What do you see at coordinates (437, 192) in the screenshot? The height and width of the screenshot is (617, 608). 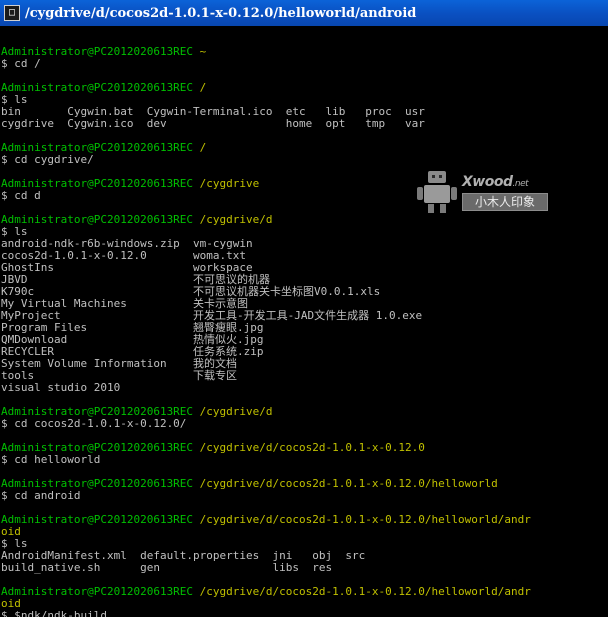 I see `robot-logo-icon` at bounding box center [437, 192].